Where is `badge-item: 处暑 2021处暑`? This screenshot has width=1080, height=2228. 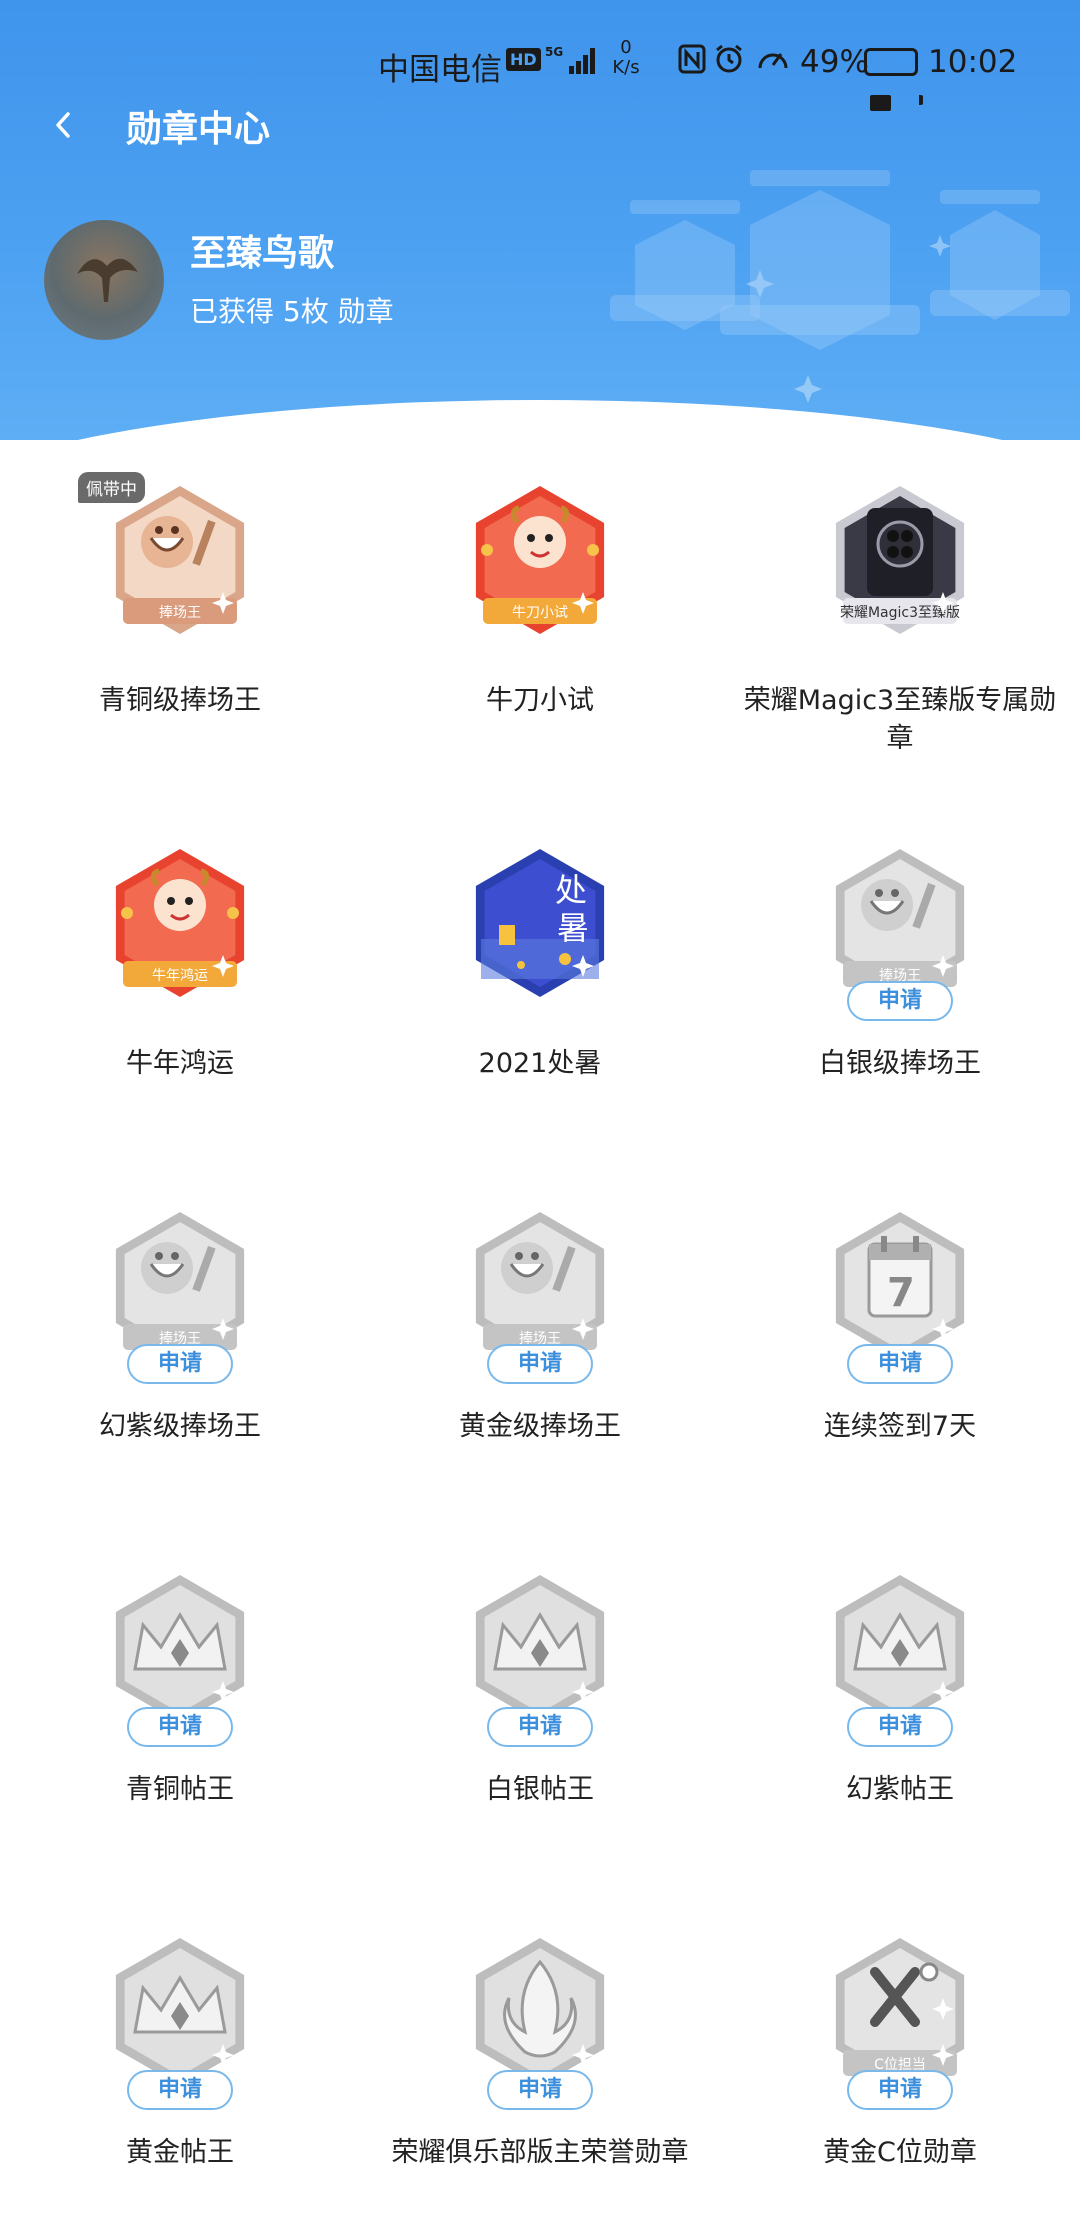 badge-item: 处暑 2021处暑 is located at coordinates (540, 1014).